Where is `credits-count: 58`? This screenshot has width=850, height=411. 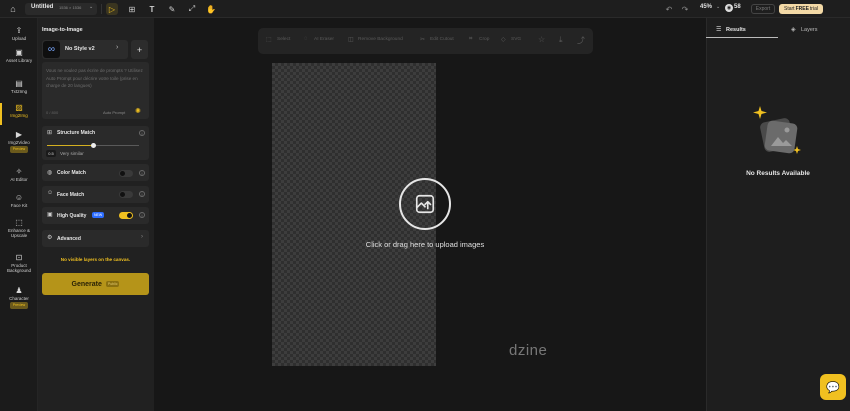
credits-count: 58 is located at coordinates (737, 7).